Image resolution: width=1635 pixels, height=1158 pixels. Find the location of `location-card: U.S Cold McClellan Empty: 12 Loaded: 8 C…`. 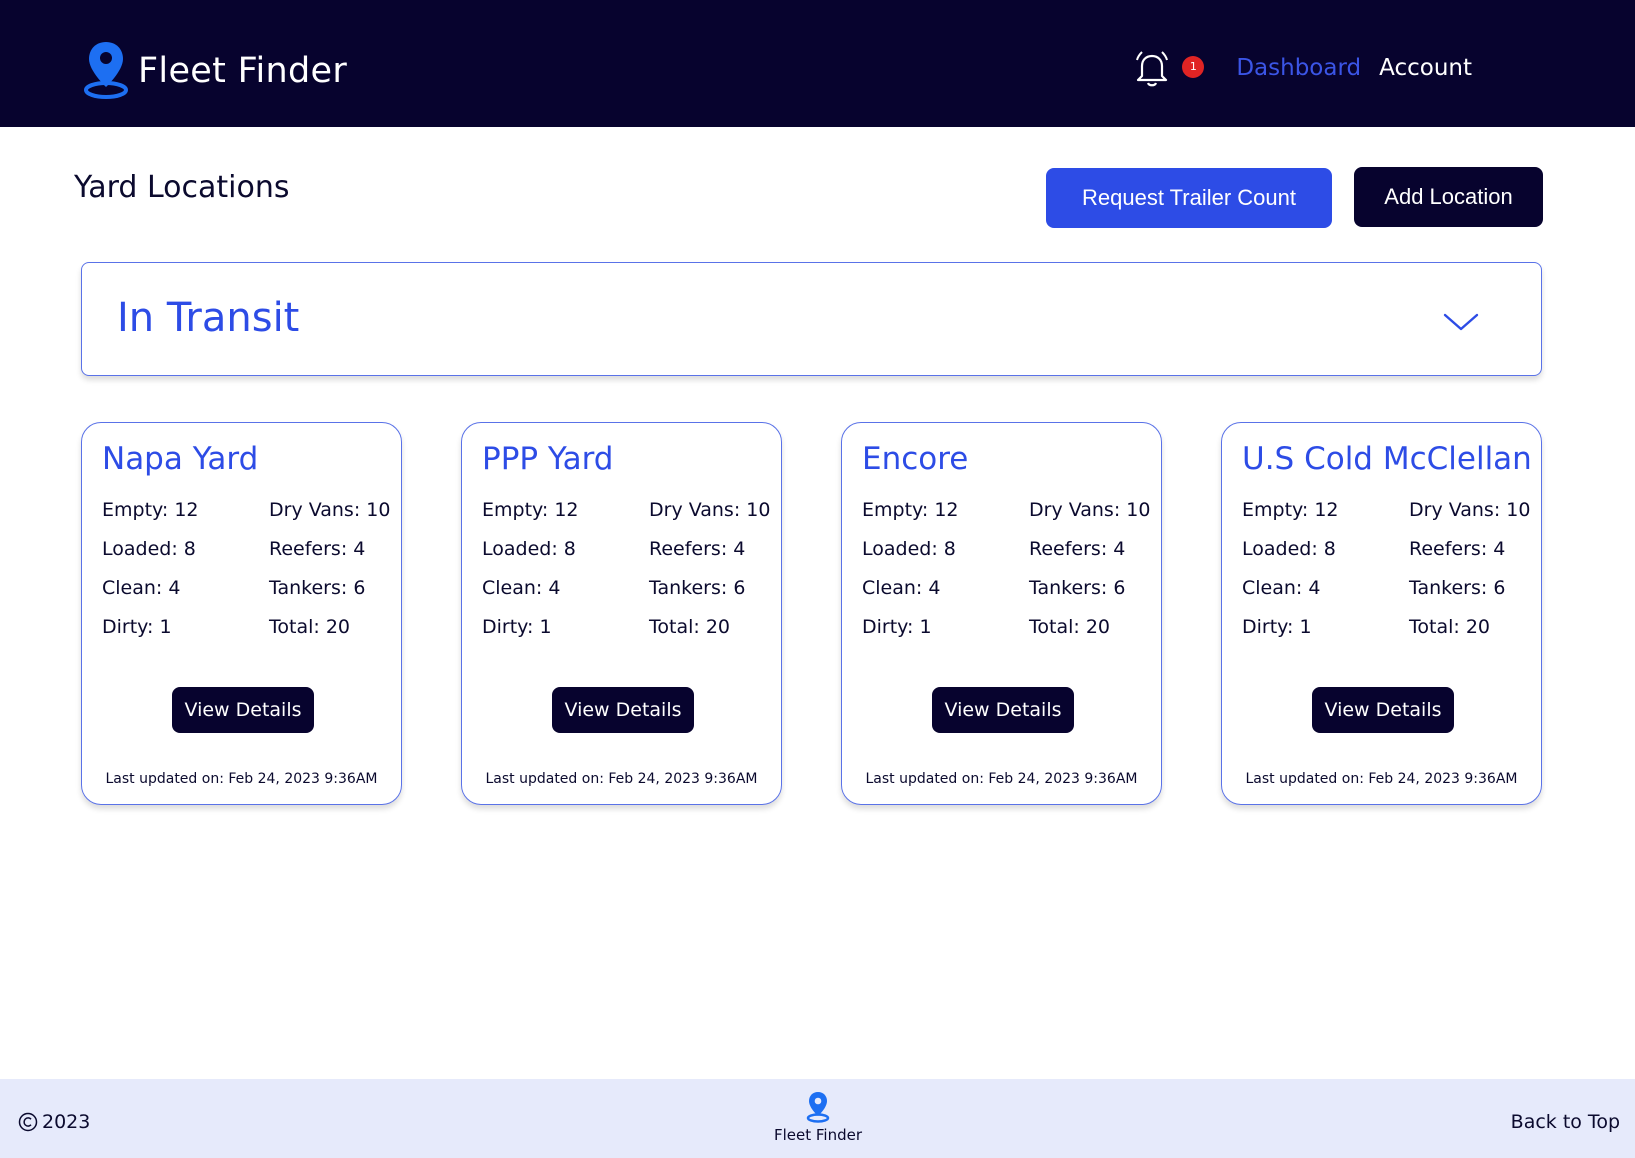

location-card: U.S Cold McClellan Empty: 12 Loaded: 8 C… is located at coordinates (1381, 613).